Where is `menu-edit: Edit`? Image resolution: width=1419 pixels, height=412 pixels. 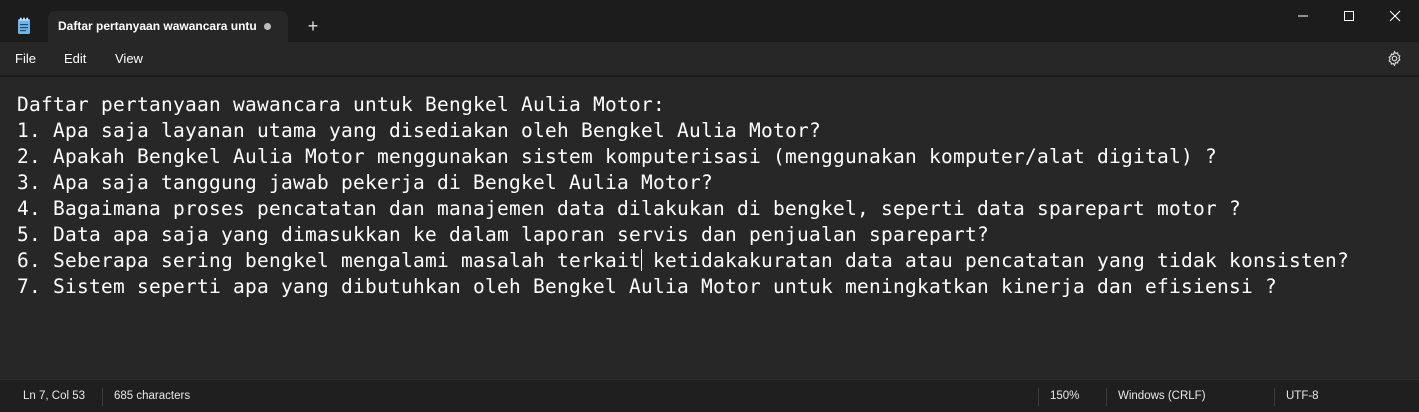
menu-edit: Edit is located at coordinates (75, 58).